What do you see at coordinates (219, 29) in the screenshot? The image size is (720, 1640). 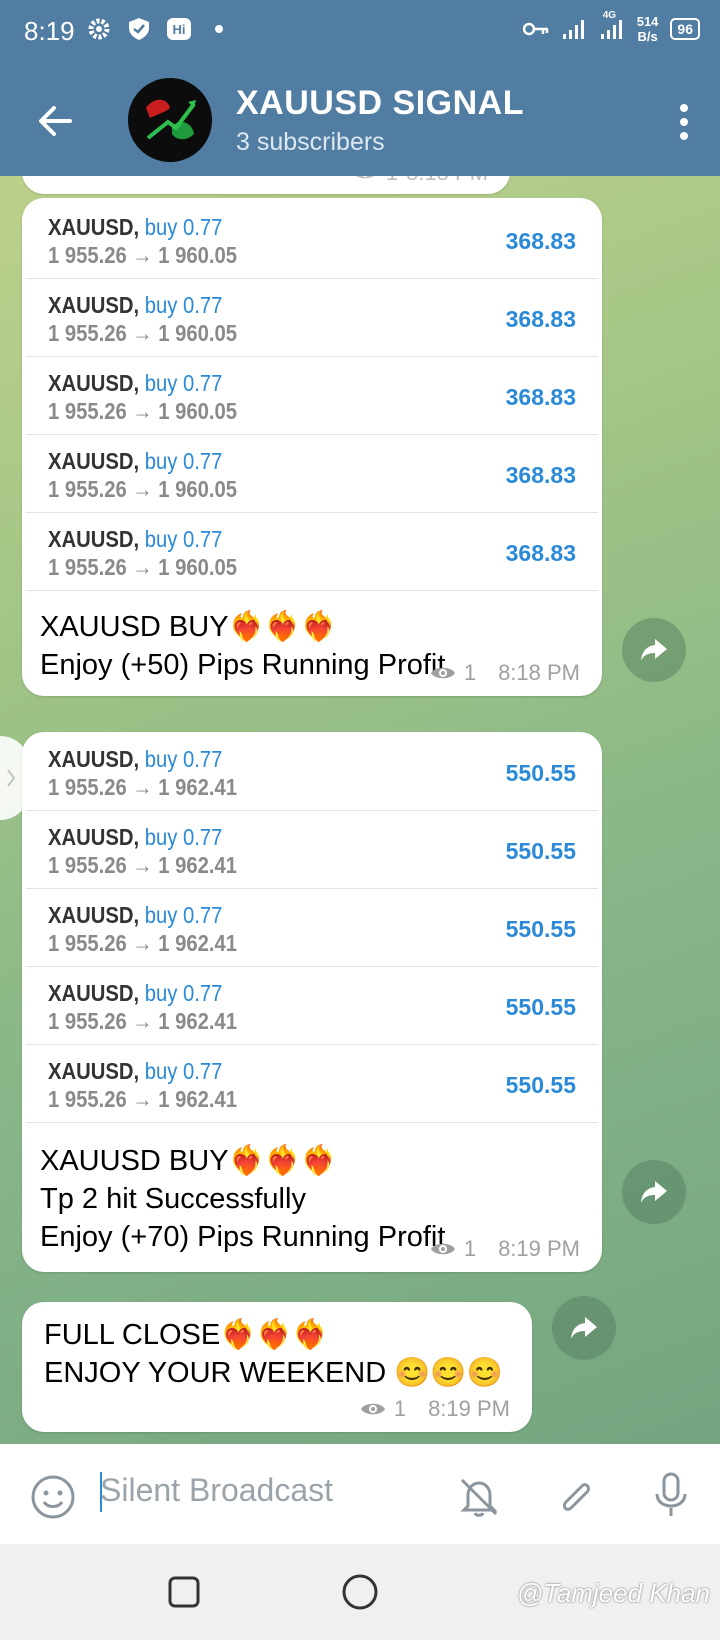 I see `notification-dot-icon` at bounding box center [219, 29].